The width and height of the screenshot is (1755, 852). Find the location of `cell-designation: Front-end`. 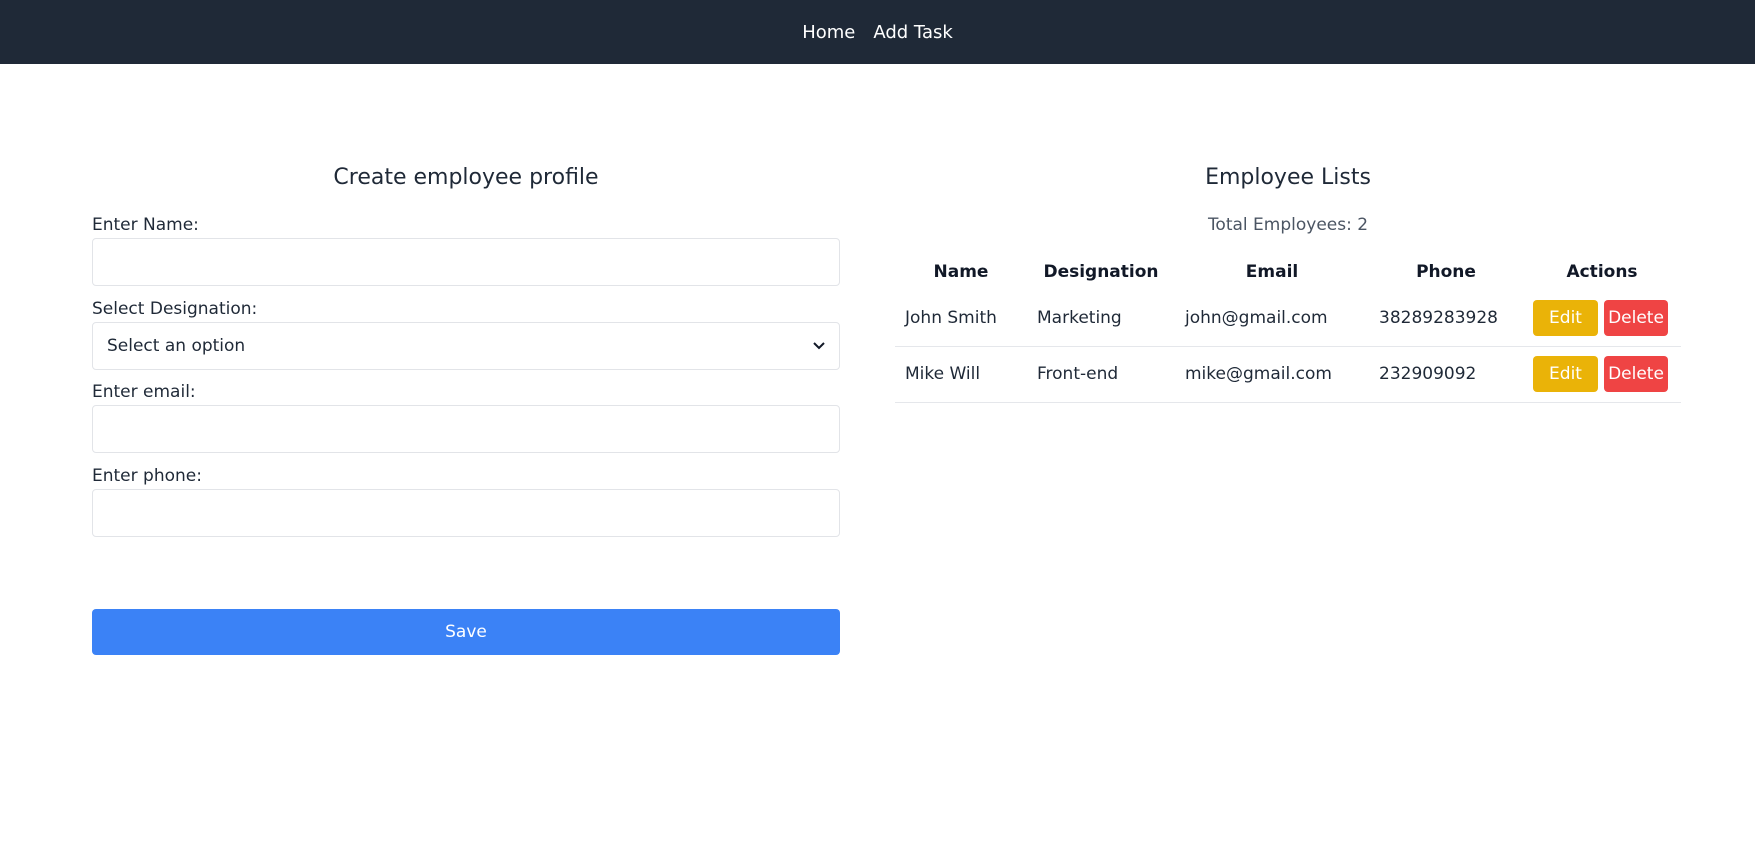

cell-designation: Front-end is located at coordinates (1101, 374).